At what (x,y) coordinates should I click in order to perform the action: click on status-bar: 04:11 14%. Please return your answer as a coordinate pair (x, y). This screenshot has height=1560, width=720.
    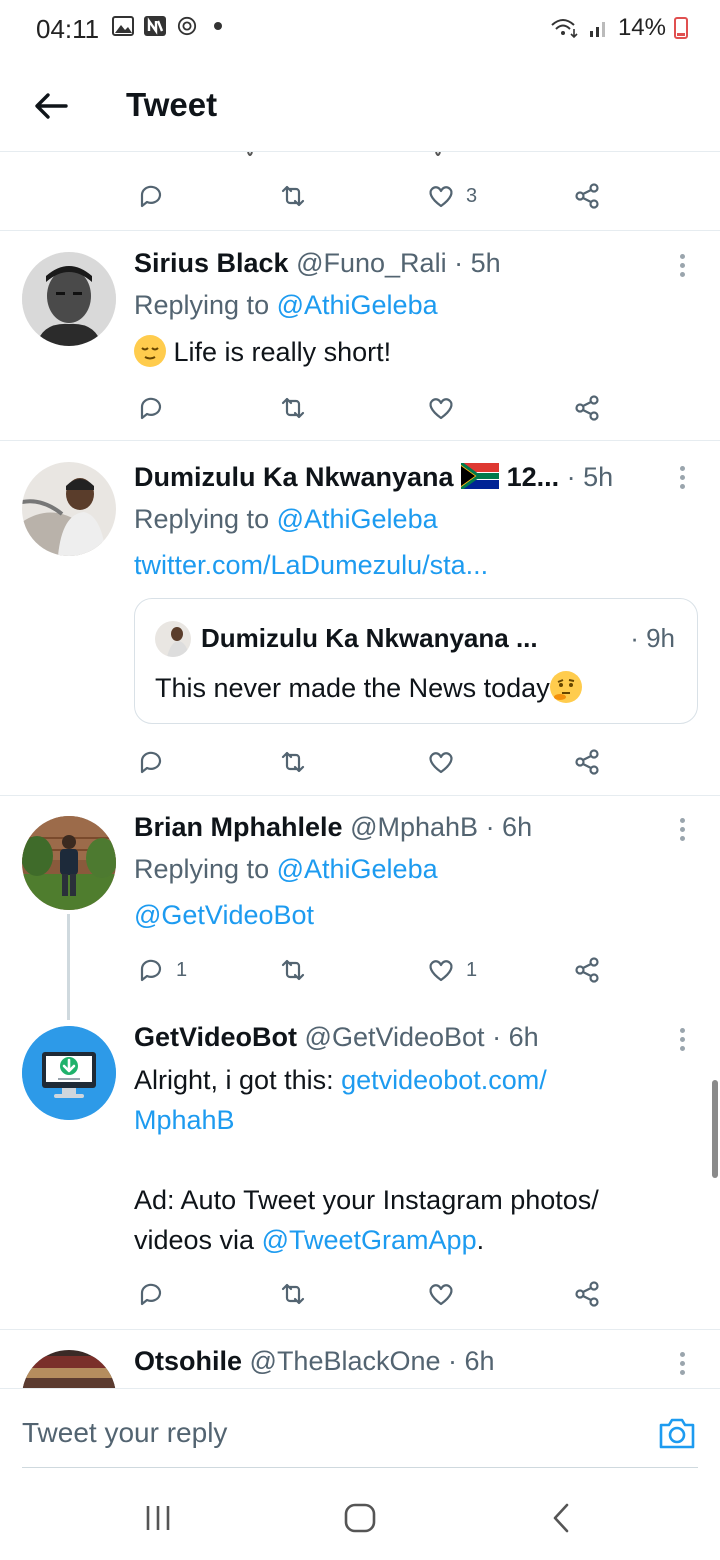
    Looking at the image, I should click on (360, 29).